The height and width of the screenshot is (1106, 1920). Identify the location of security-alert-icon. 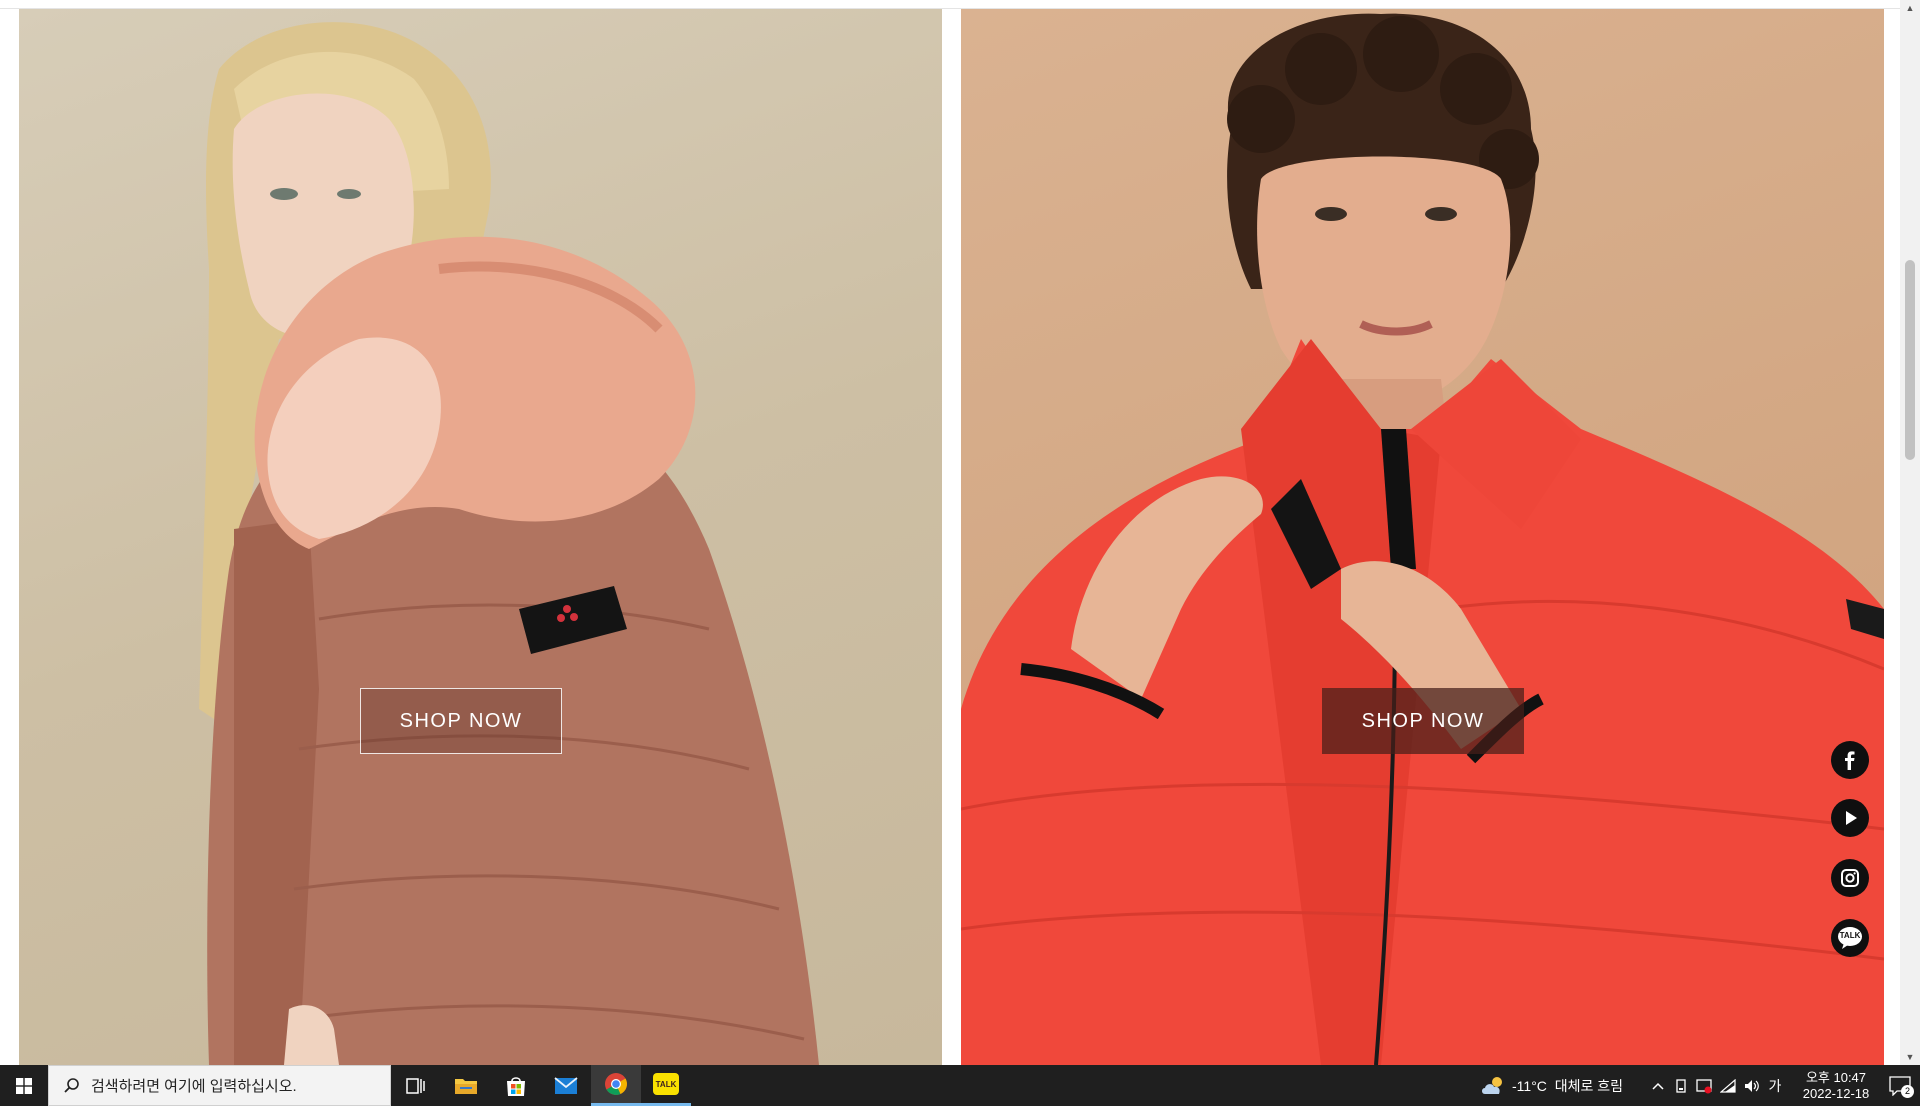
(1704, 1085).